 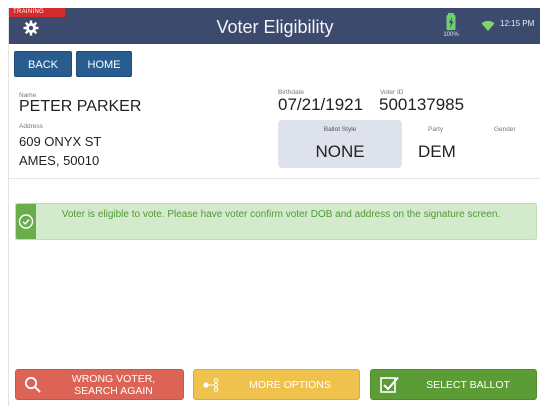 I want to click on clock-time: 12:15 PM, so click(x=517, y=23).